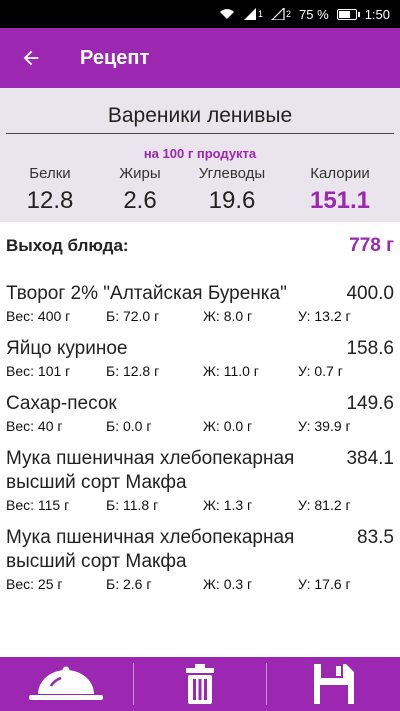  Describe the element at coordinates (38, 316) in the screenshot. I see `ingredient-weight: Вес: 400 г` at that location.